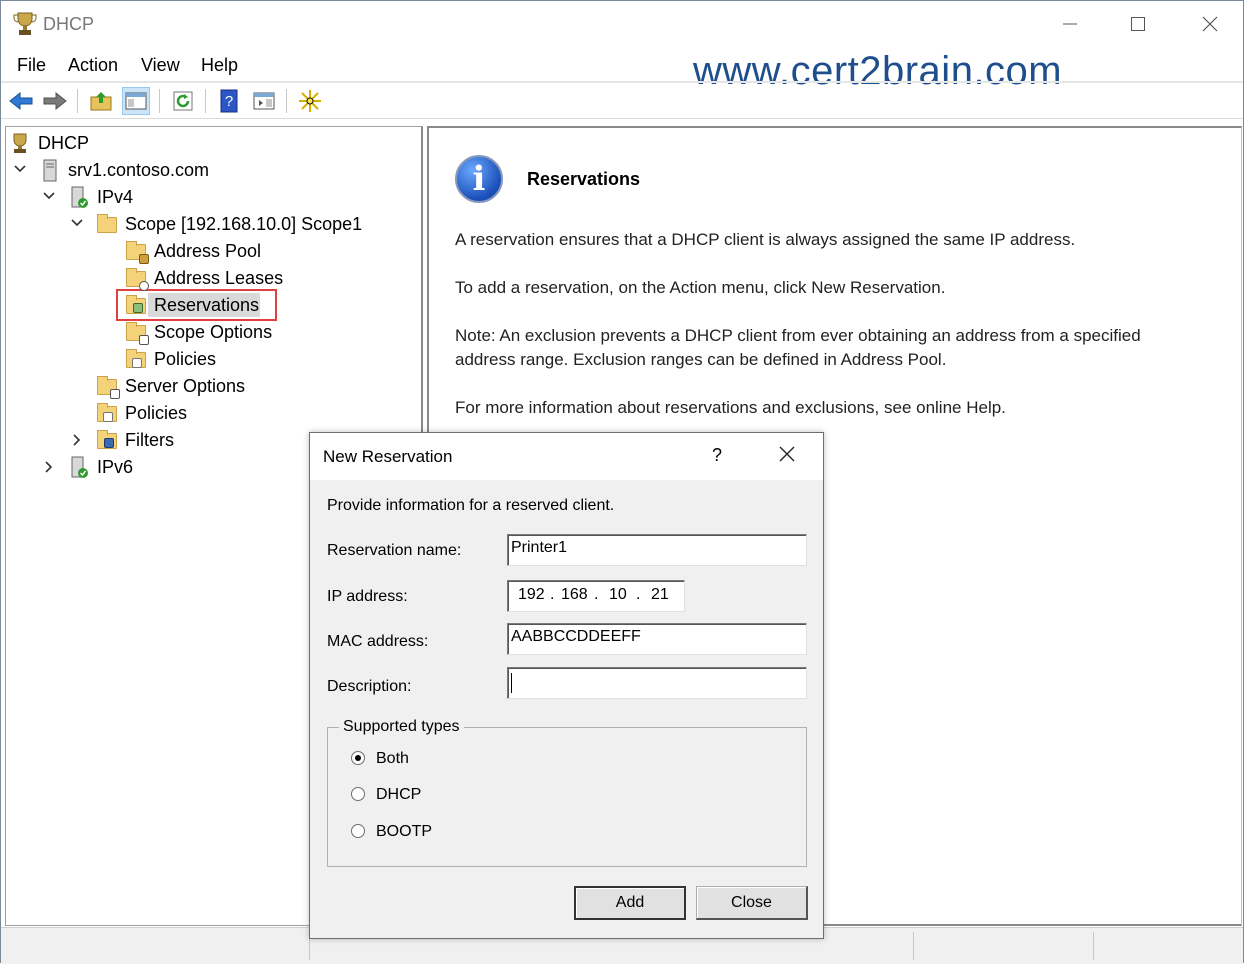 Image resolution: width=1244 pixels, height=964 pixels. What do you see at coordinates (378, 641) in the screenshot?
I see `mac-address-label: MAC address:` at bounding box center [378, 641].